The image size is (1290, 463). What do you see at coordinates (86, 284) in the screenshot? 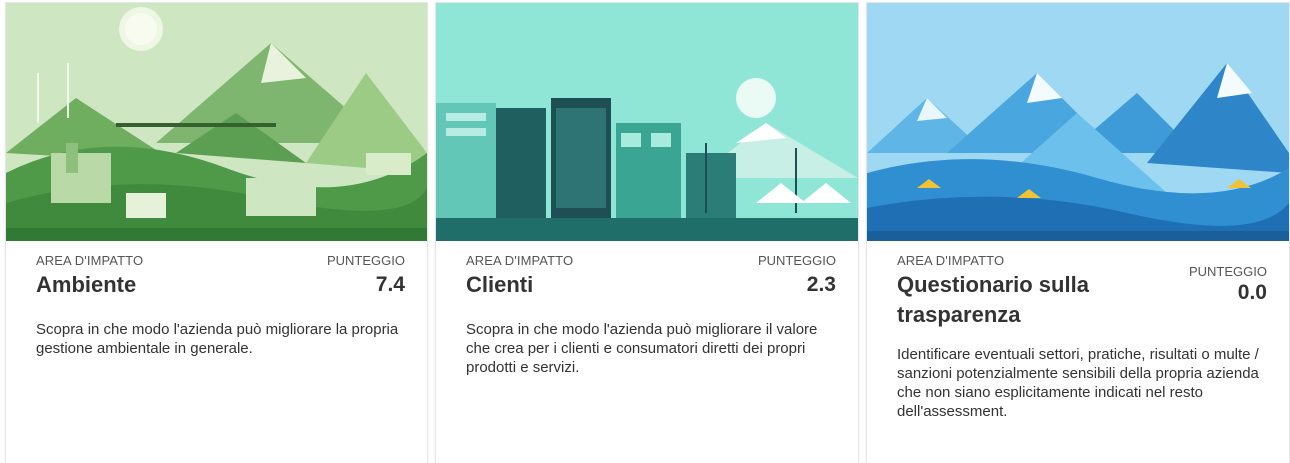
I see `card-title: Ambiente` at bounding box center [86, 284].